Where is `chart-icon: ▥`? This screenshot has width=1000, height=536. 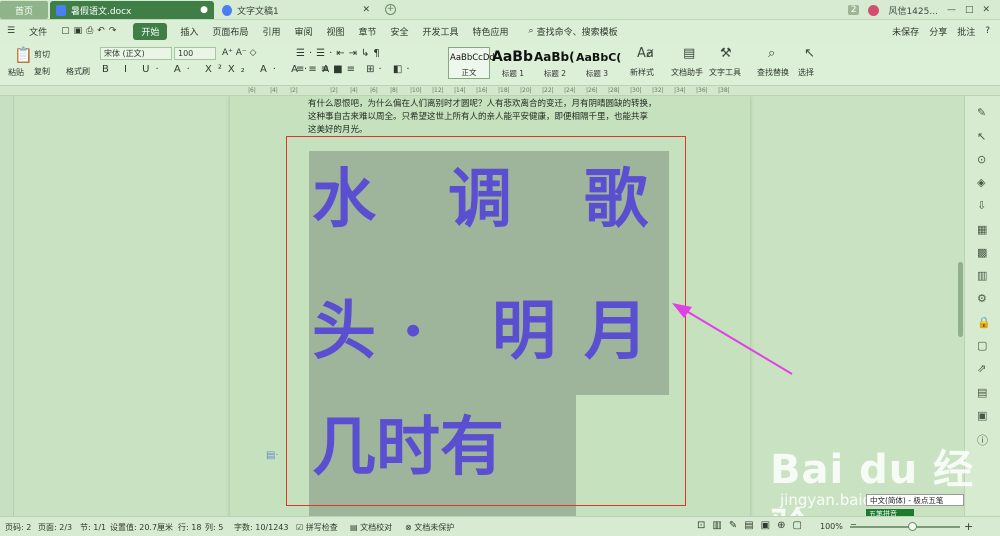
chart-icon: ▥ is located at coordinates (982, 275).